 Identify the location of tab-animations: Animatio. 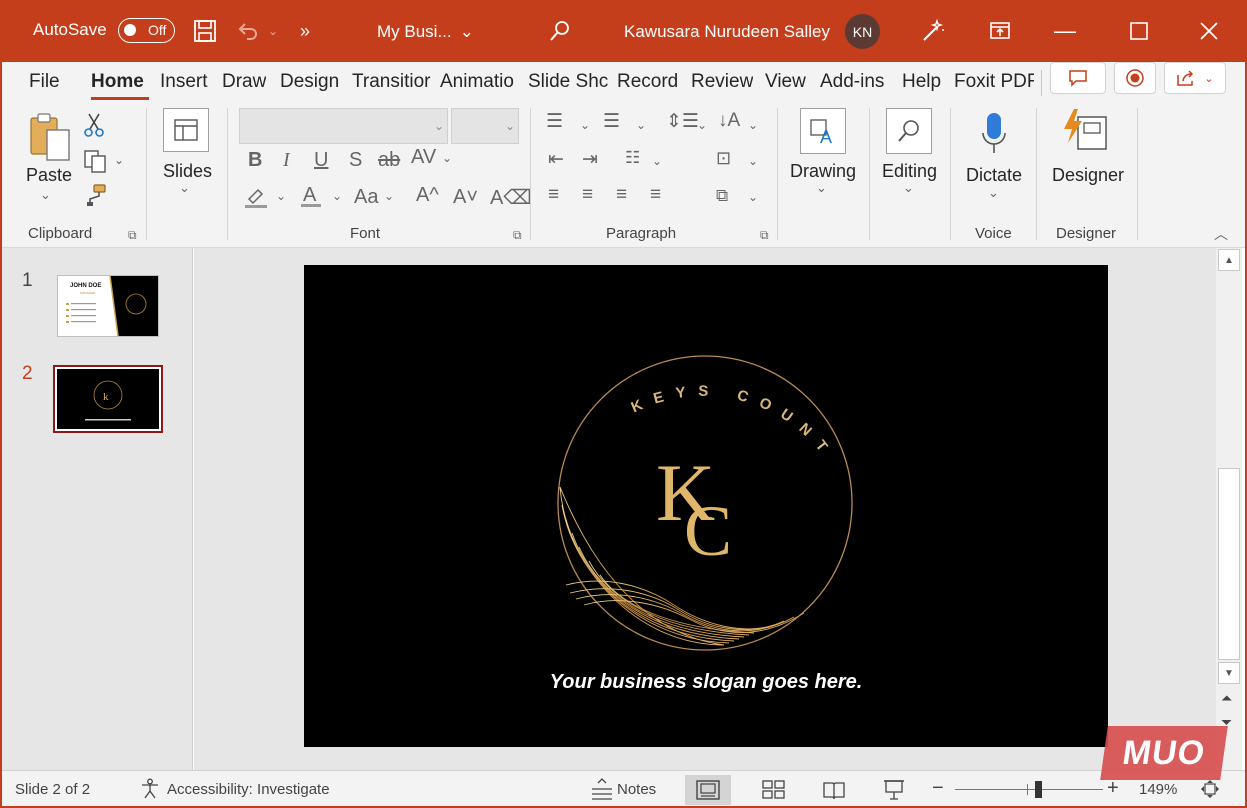
(480, 82).